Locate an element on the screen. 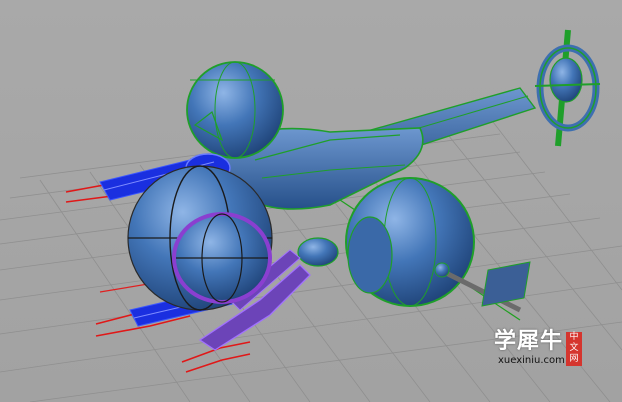 This screenshot has width=622, height=402. watermark-badge-char-3: 网 is located at coordinates (574, 359).